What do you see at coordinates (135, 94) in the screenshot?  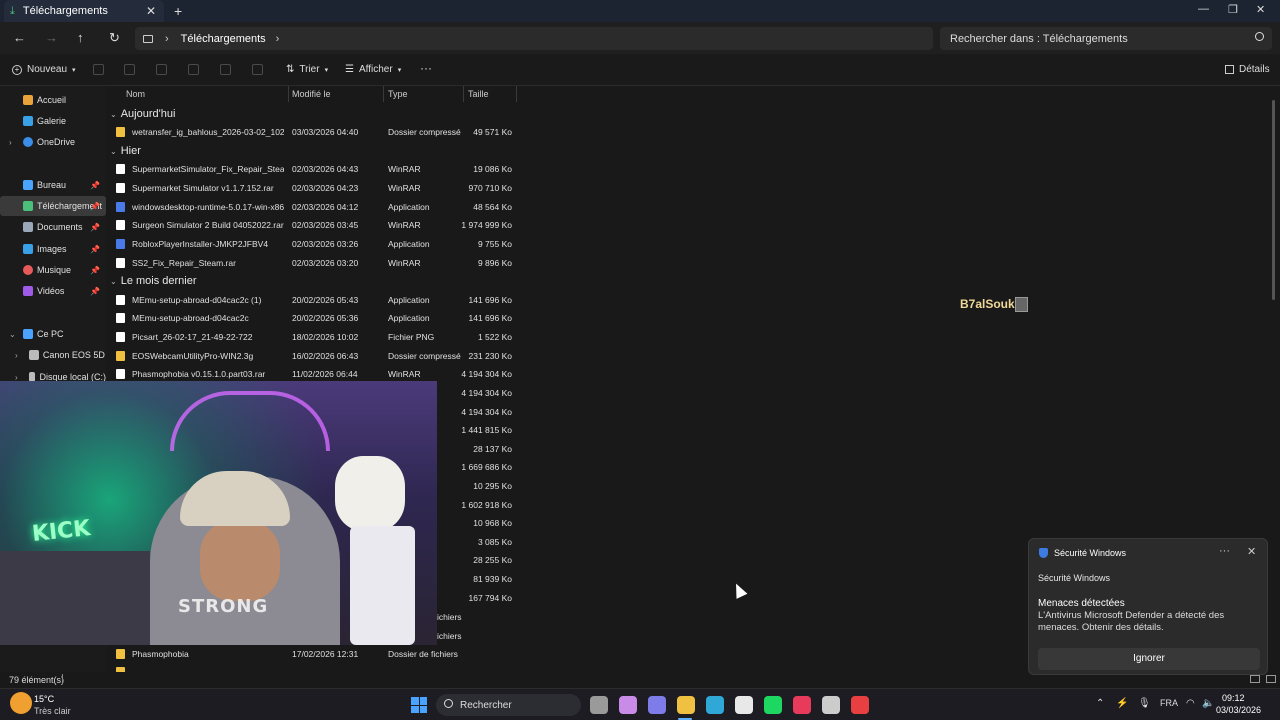 I see `column-header-name: Nom` at bounding box center [135, 94].